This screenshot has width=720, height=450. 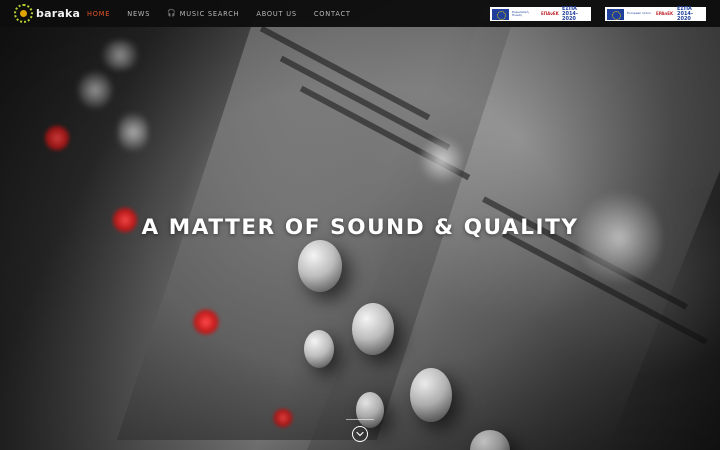 I want to click on espa-banner-english: European Union EPAnEK ΕΣΠΑ 2014-2020, so click(x=655, y=13).